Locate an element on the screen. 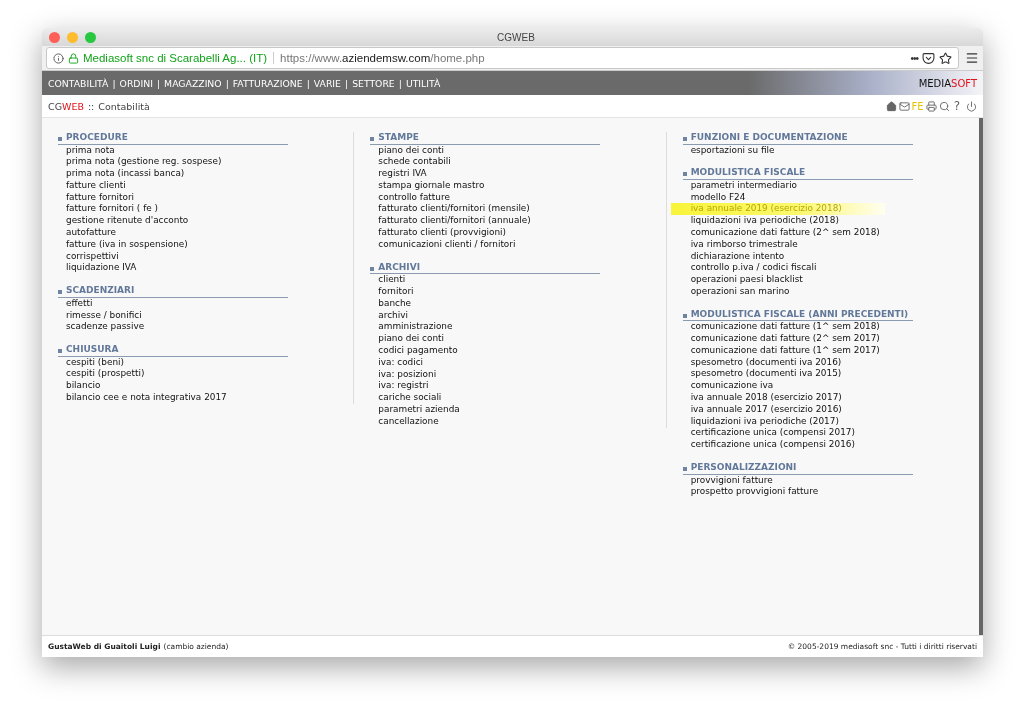 The height and width of the screenshot is (711, 1024). pocket-icon is located at coordinates (928, 58).